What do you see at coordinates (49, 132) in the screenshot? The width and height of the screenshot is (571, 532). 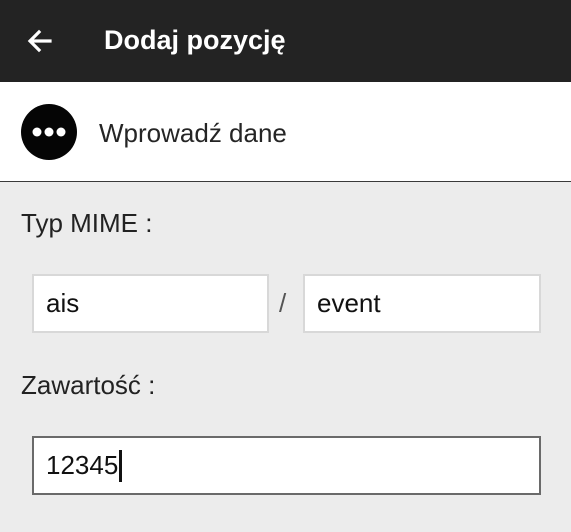 I see `more-horizontal-icon` at bounding box center [49, 132].